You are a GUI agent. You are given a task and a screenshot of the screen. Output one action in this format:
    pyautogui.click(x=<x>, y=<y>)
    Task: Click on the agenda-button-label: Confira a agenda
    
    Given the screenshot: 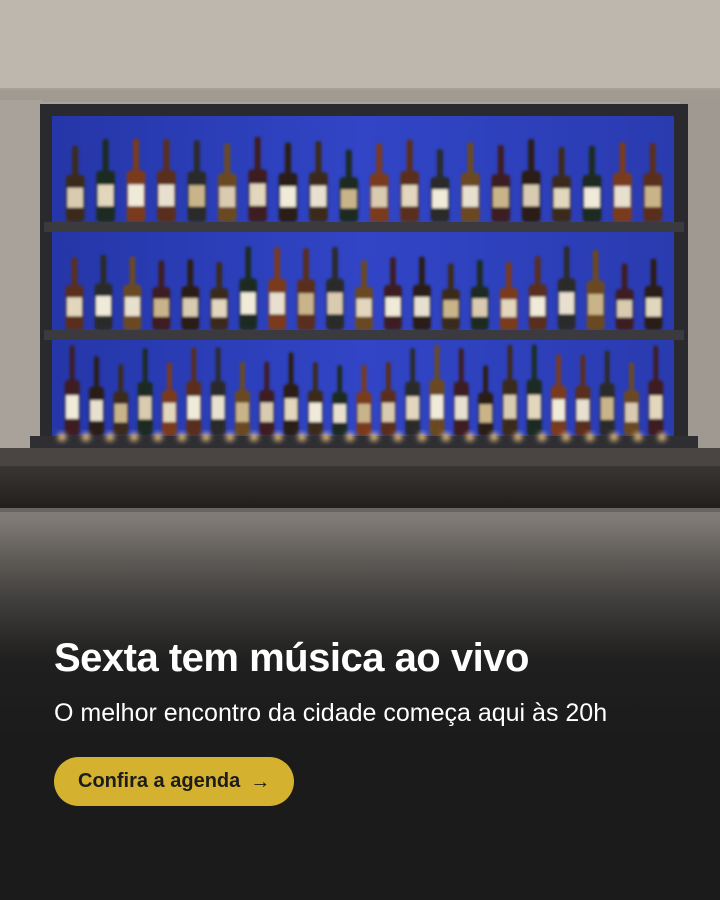 What is the action you would take?
    pyautogui.click(x=159, y=781)
    